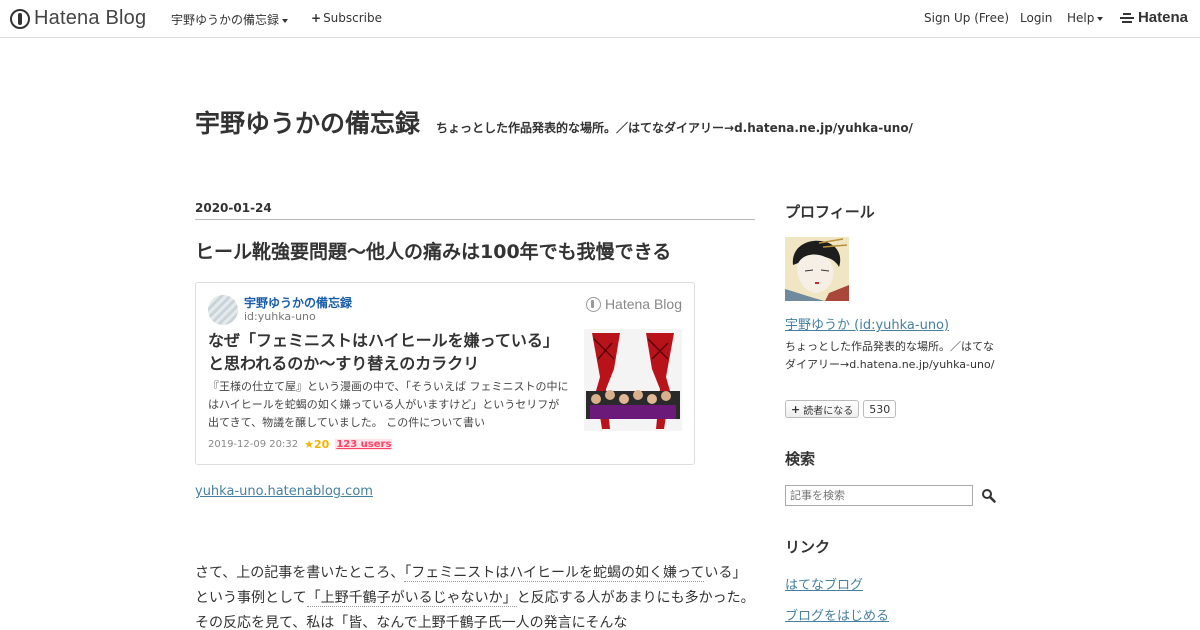  I want to click on embed-datetime: 2019-12-09 20:32, so click(253, 444).